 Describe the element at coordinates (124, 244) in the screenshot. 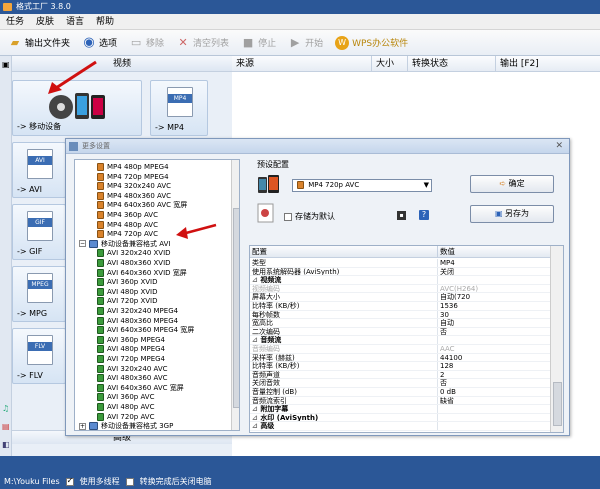

I see `tree-group: − 移动设备兼容格式 AVI` at that location.